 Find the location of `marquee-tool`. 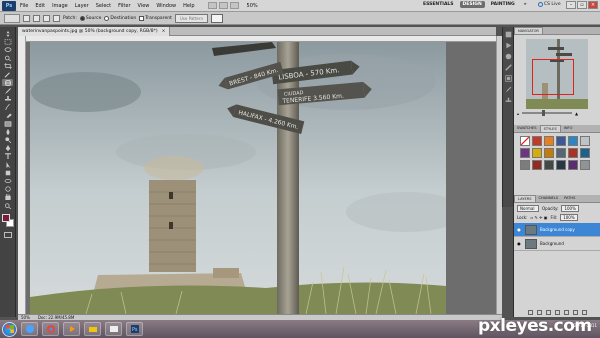

marquee-tool is located at coordinates (7, 41).